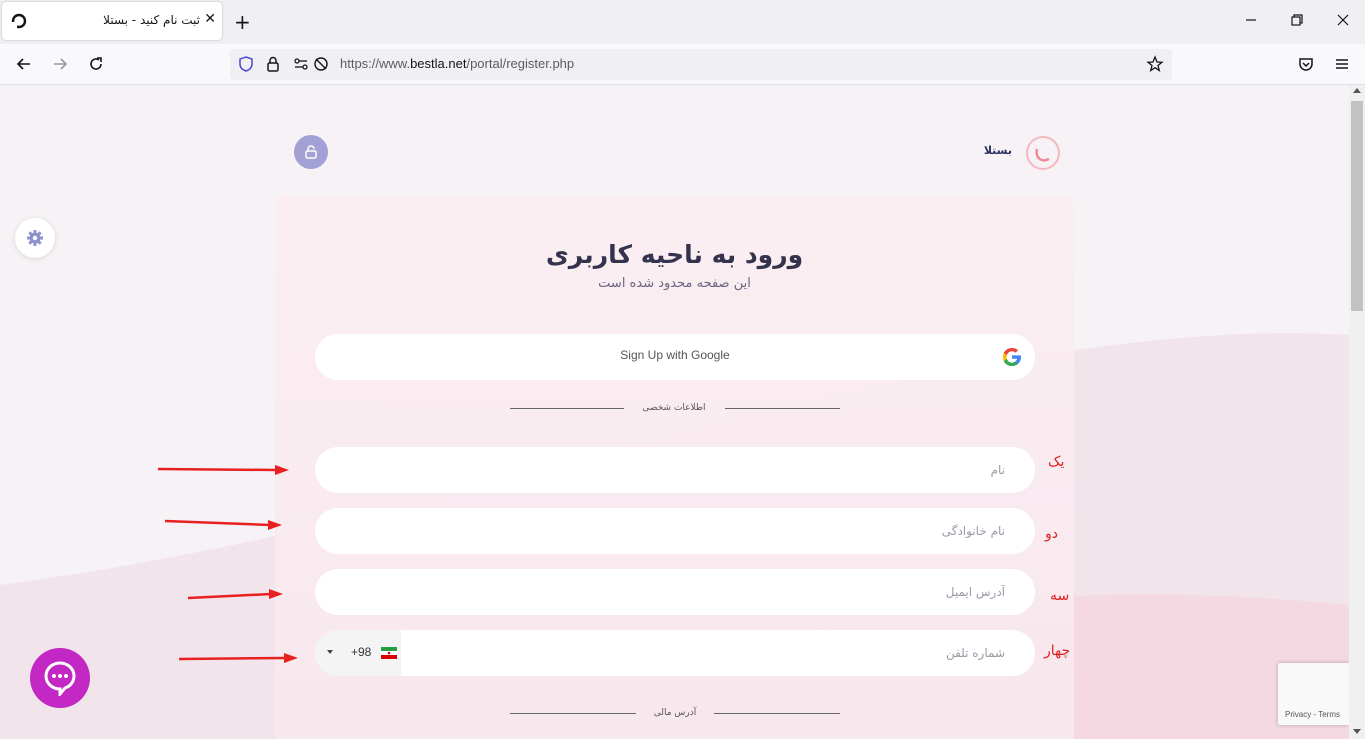  Describe the element at coordinates (1329, 714) in the screenshot. I see `terms-link: Terms` at that location.